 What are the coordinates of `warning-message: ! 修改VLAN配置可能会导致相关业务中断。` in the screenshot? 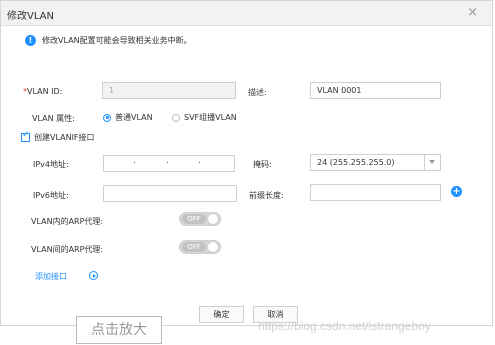 It's located at (108, 40).